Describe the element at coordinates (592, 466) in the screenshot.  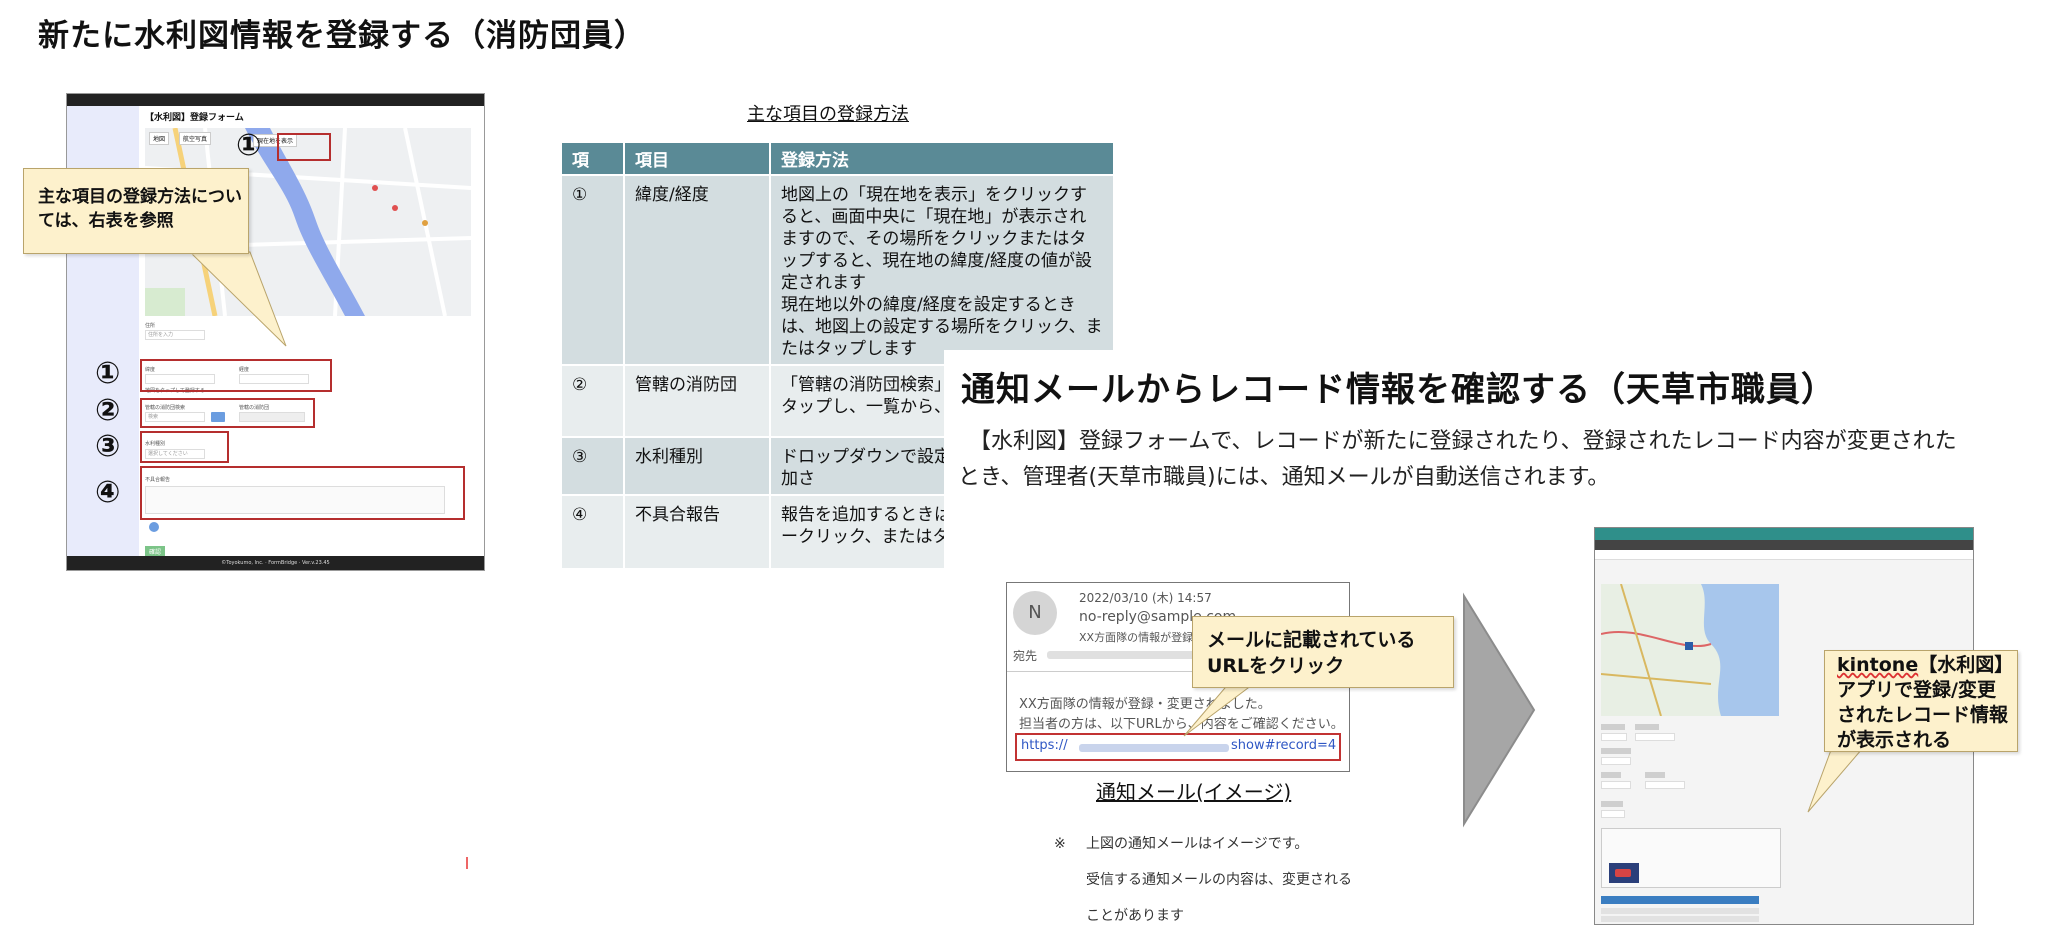
I see `table-cell-no: ③` at that location.